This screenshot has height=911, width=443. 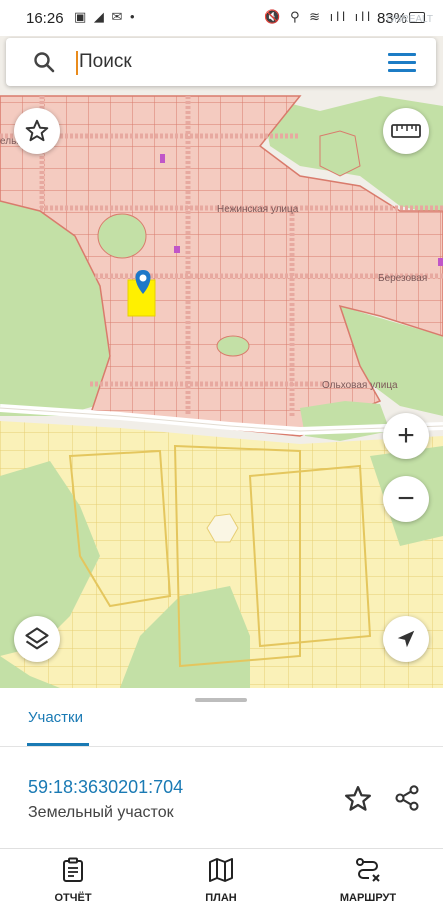 I want to click on street-label: Нежинская улица, so click(x=258, y=209).